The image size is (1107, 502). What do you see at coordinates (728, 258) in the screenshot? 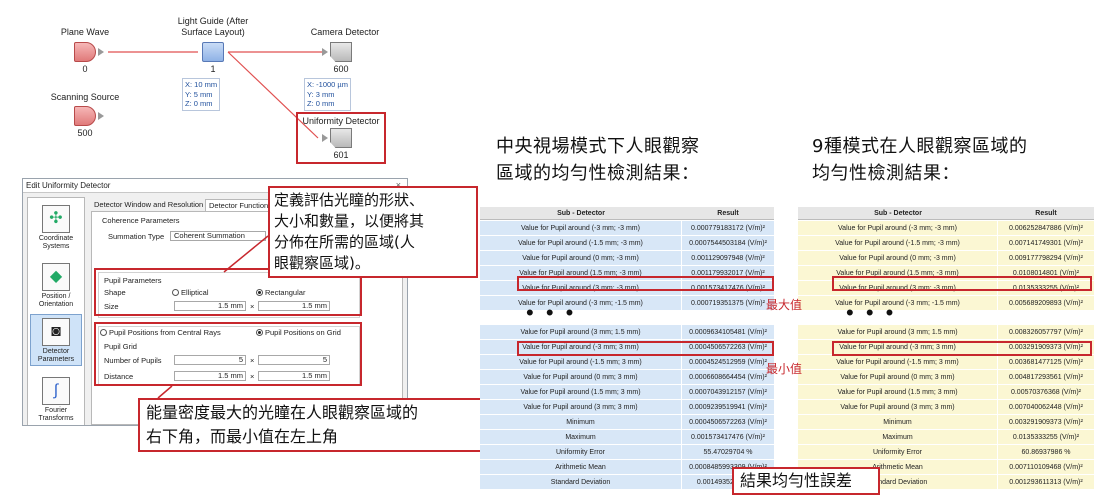
I see `result-cell: 0.001129097948 (V/m)²` at bounding box center [728, 258].